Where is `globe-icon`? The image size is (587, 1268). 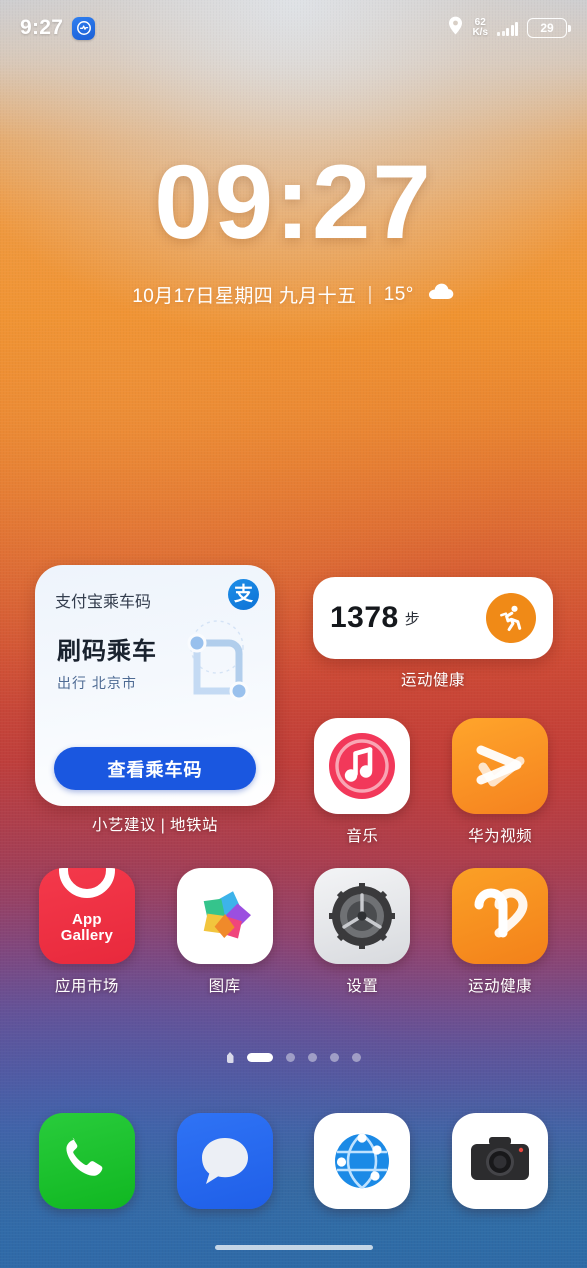
globe-icon is located at coordinates (362, 1161).